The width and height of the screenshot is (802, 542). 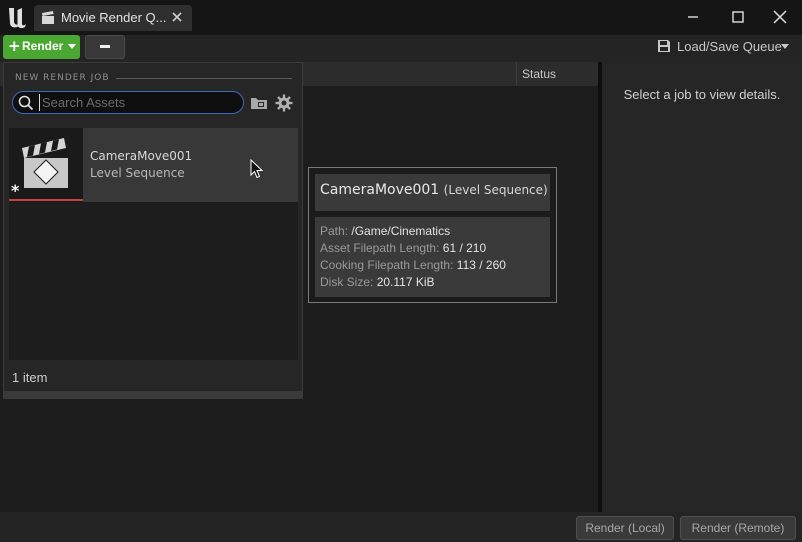 What do you see at coordinates (141, 156) in the screenshot?
I see `asset-name: CameraMove001` at bounding box center [141, 156].